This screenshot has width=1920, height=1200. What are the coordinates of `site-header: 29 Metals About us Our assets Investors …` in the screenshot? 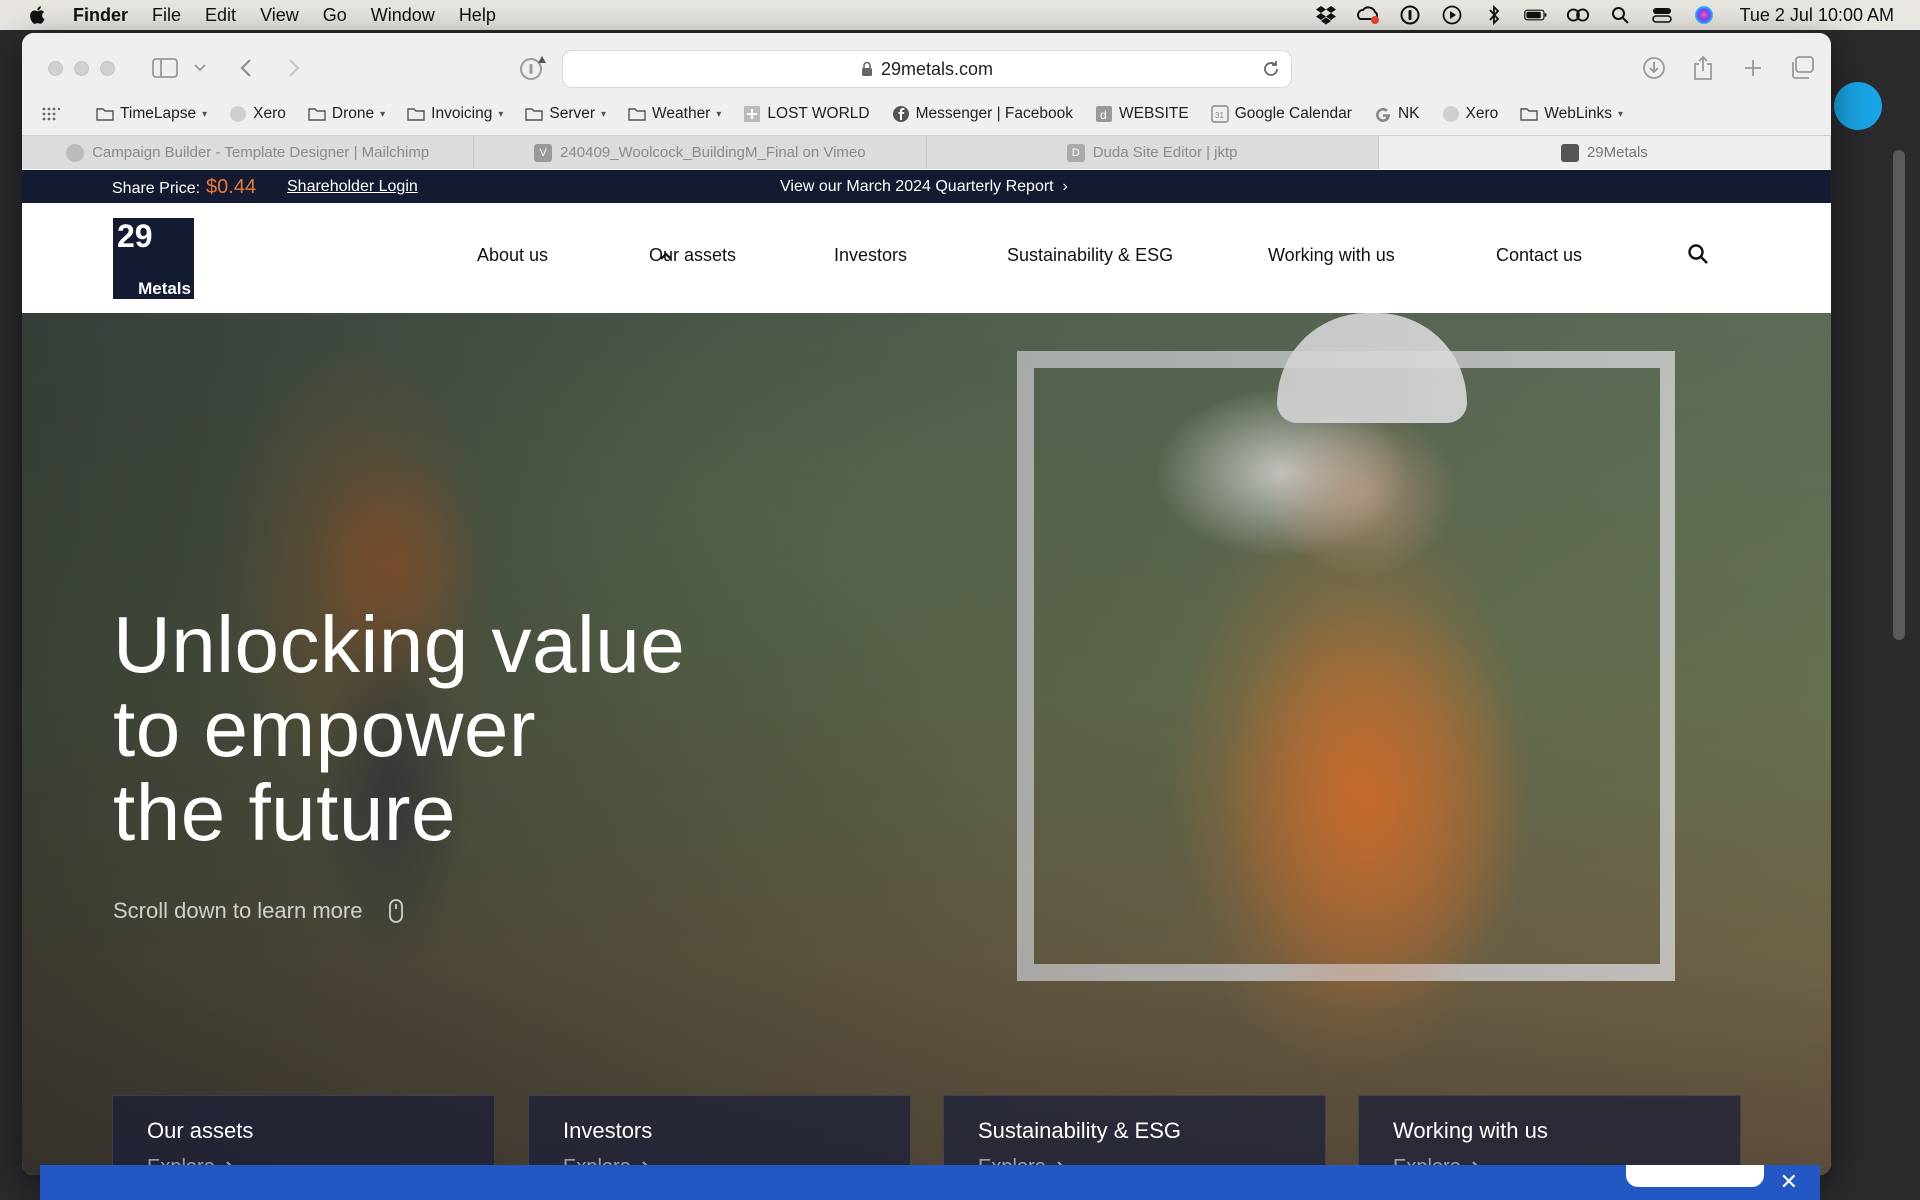 It's located at (926, 258).